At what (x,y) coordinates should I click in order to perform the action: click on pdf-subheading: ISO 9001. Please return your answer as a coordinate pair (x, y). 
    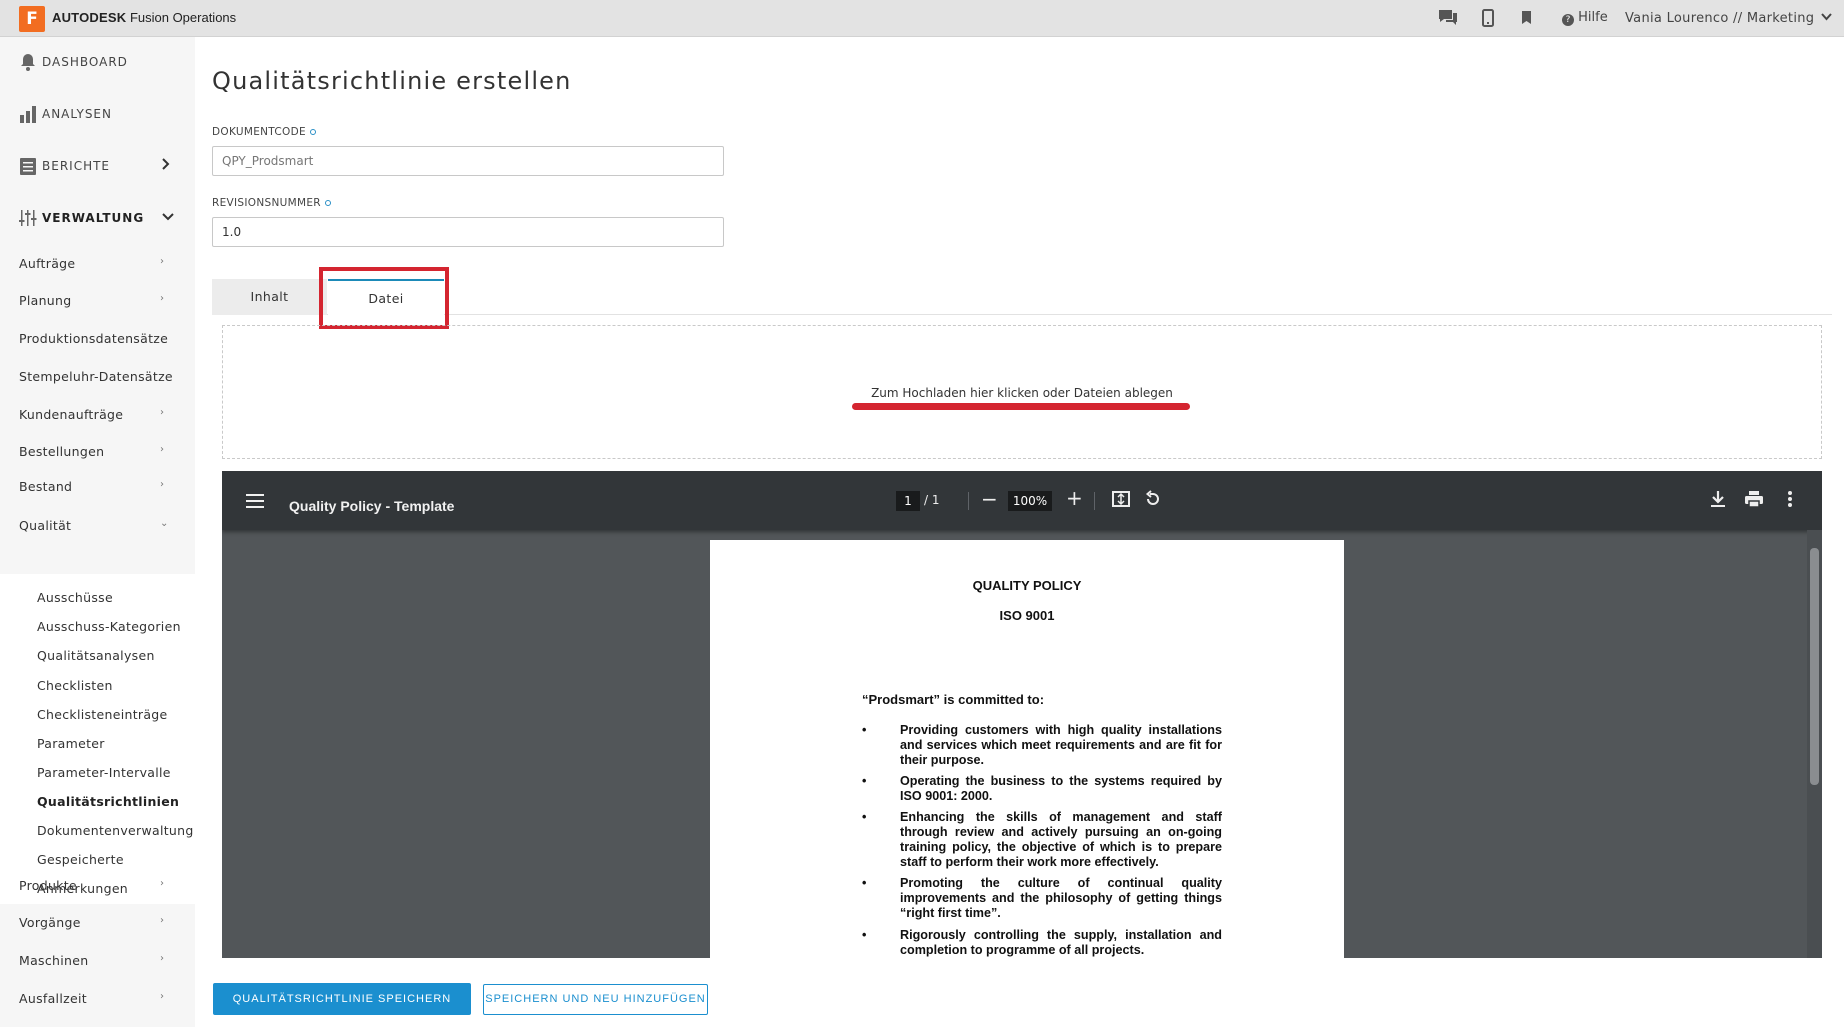
    Looking at the image, I should click on (1027, 615).